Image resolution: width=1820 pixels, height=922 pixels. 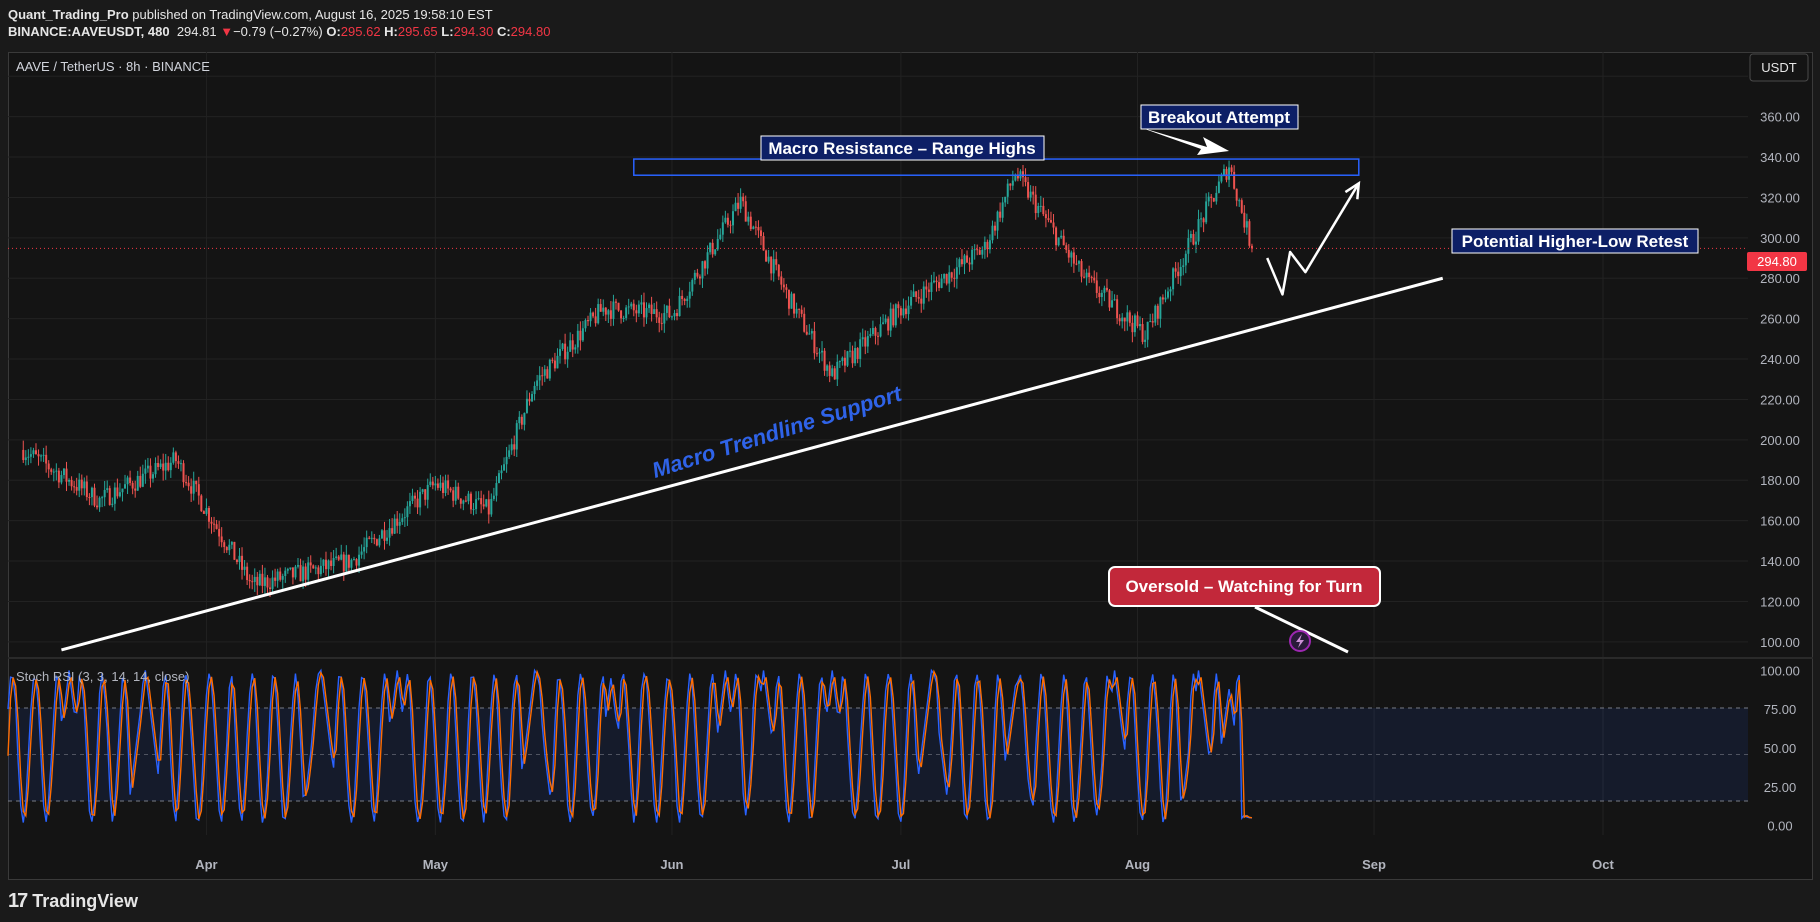 What do you see at coordinates (1184, 141) in the screenshot?
I see `breakout-arrow-icon` at bounding box center [1184, 141].